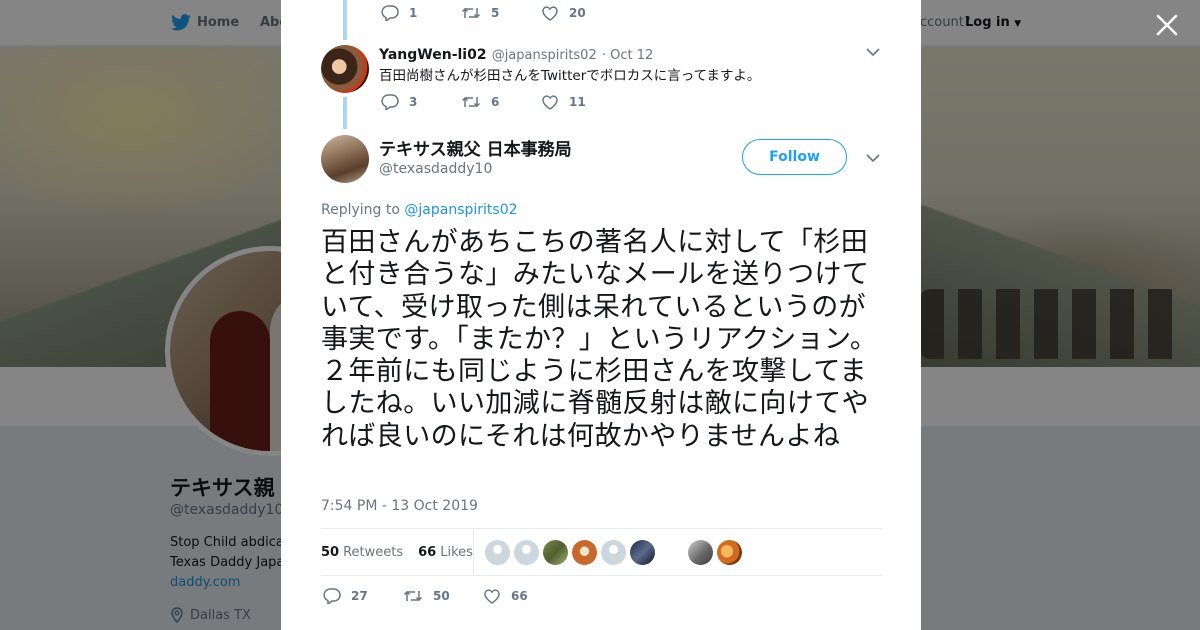 The image size is (1200, 630). Describe the element at coordinates (427, 552) in the screenshot. I see `likes-total: 66` at that location.